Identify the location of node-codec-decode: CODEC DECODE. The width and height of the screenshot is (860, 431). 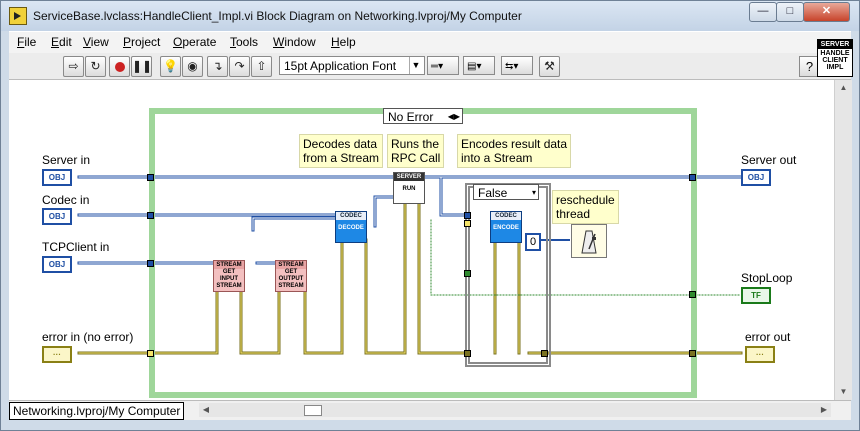
(351, 227).